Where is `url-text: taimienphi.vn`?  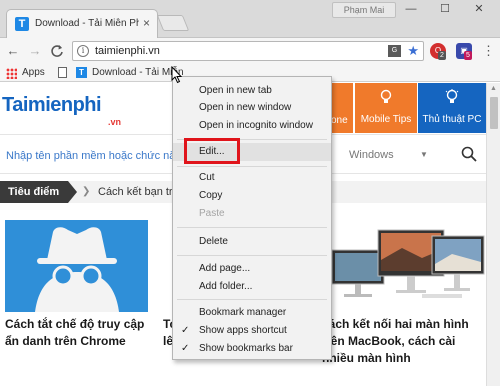 url-text: taimienphi.vn is located at coordinates (127, 51).